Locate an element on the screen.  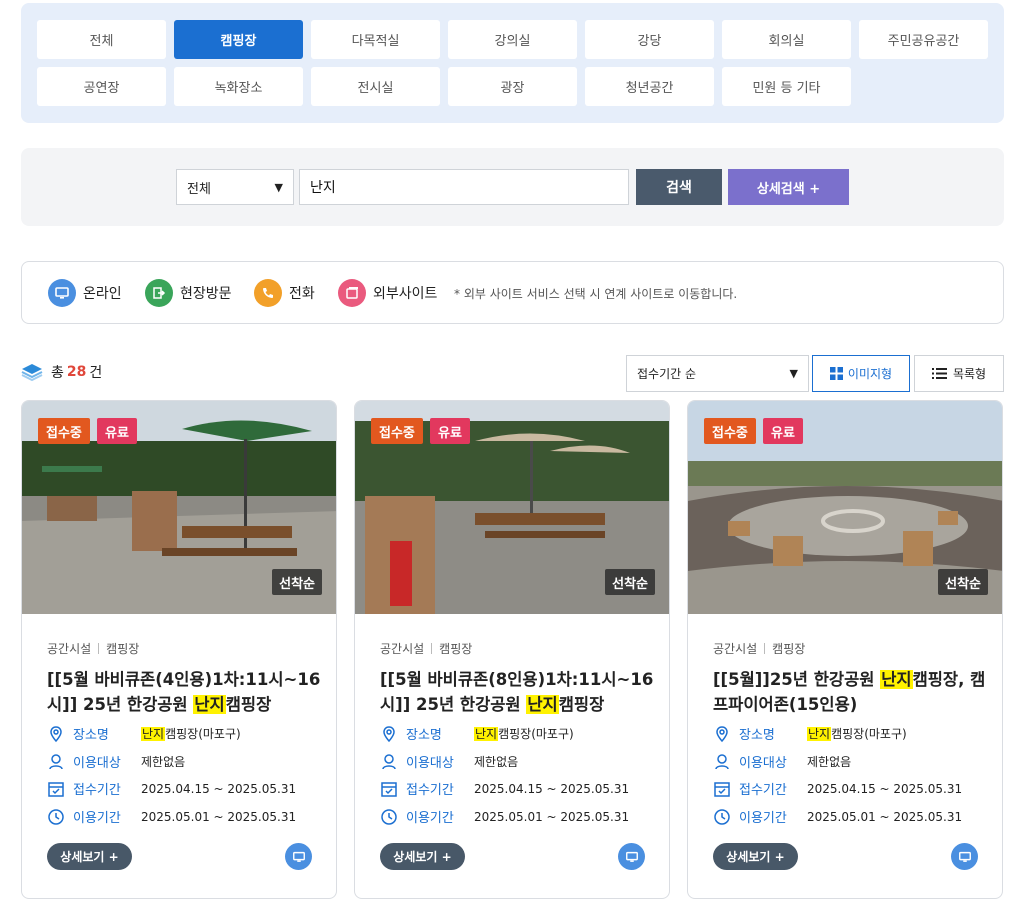
legend-phone: 전화 is located at coordinates (284, 293).